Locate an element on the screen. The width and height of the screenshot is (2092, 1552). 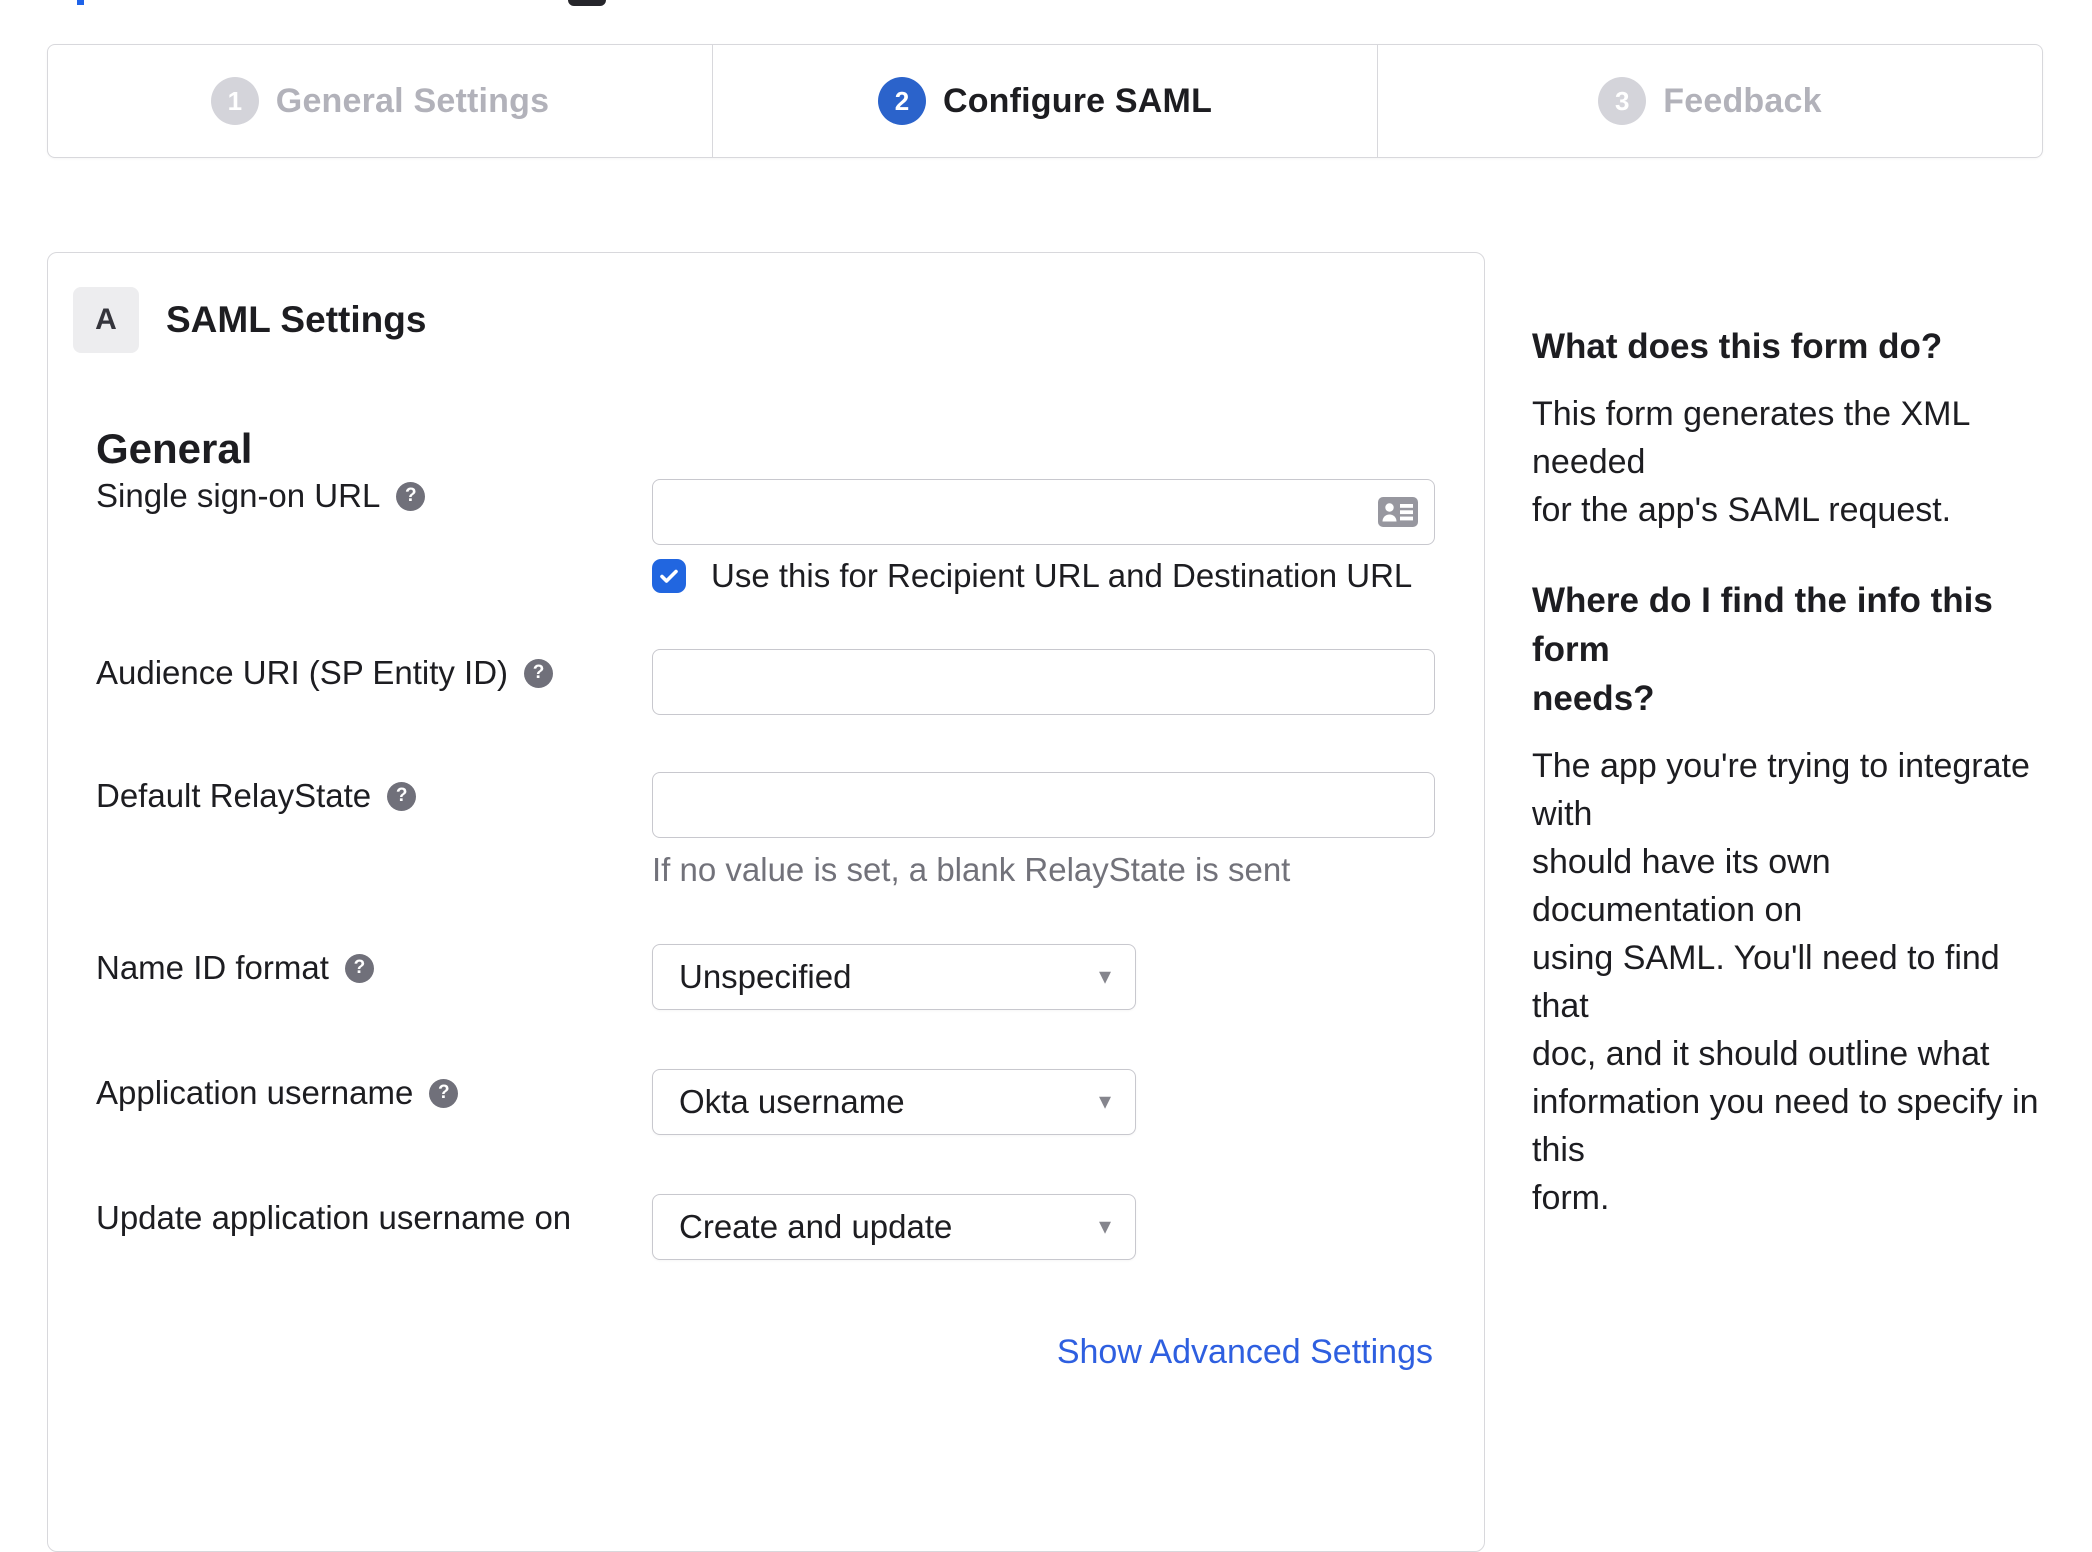
nameid-format-help-icon: ? is located at coordinates (359, 968).